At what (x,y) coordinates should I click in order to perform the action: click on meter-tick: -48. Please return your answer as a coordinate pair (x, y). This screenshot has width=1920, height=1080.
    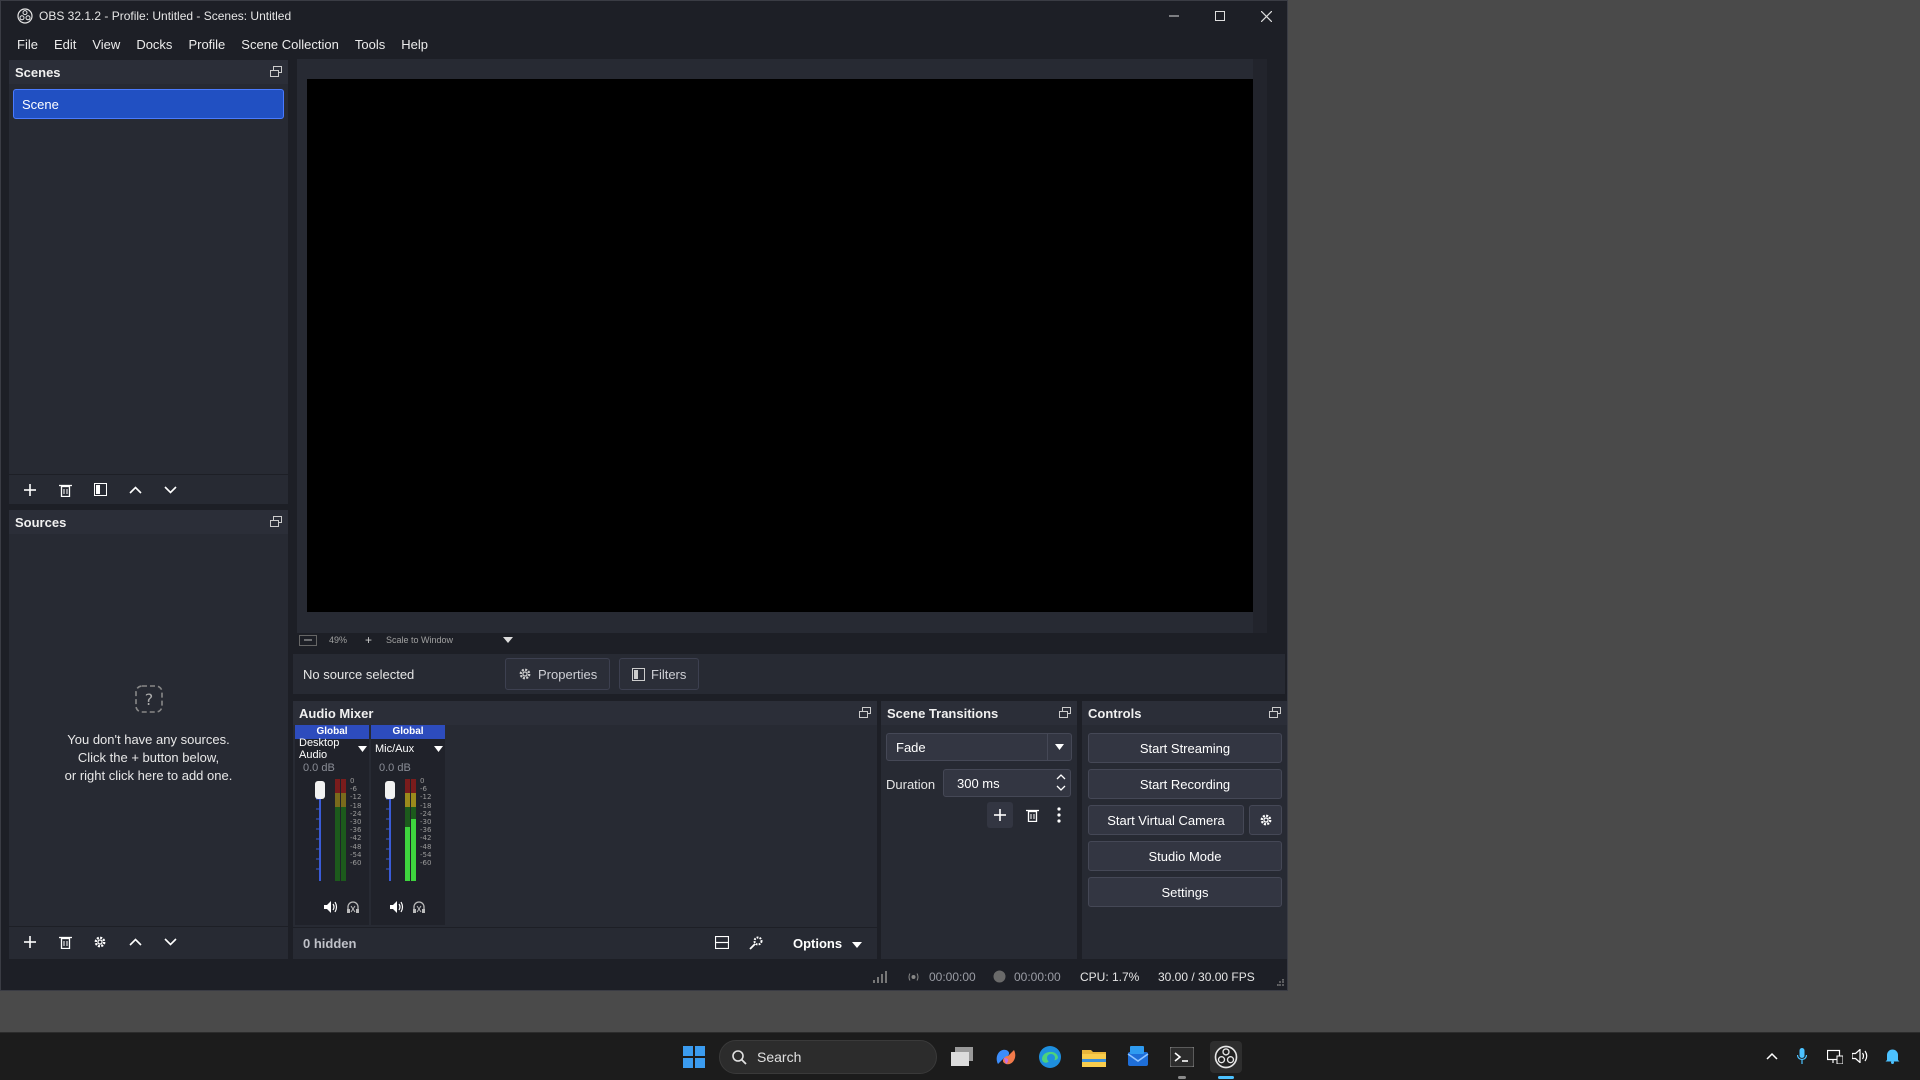
    Looking at the image, I should click on (426, 846).